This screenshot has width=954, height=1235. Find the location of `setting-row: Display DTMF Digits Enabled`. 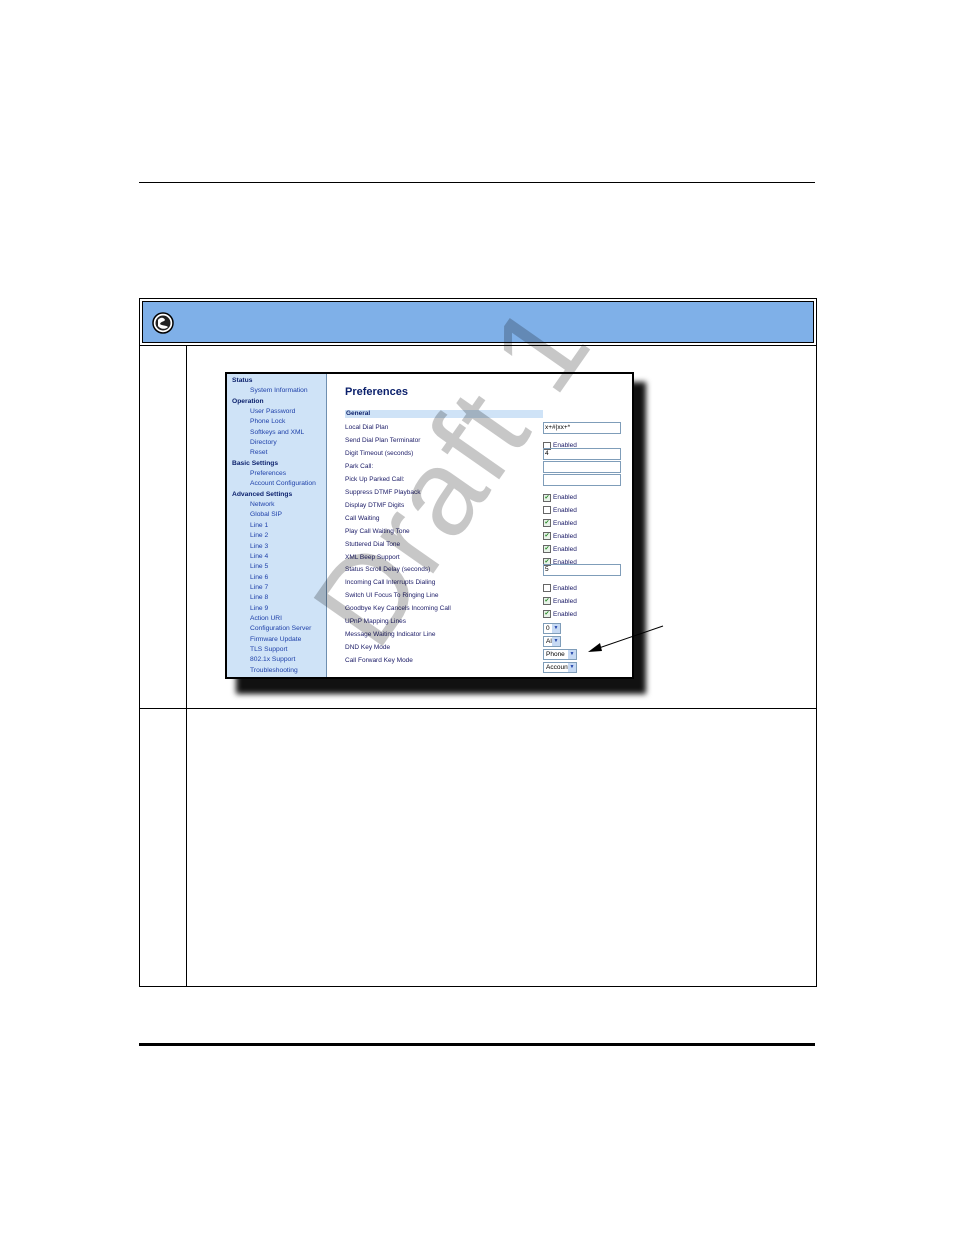

setting-row: Display DTMF Digits Enabled is located at coordinates (487, 507).